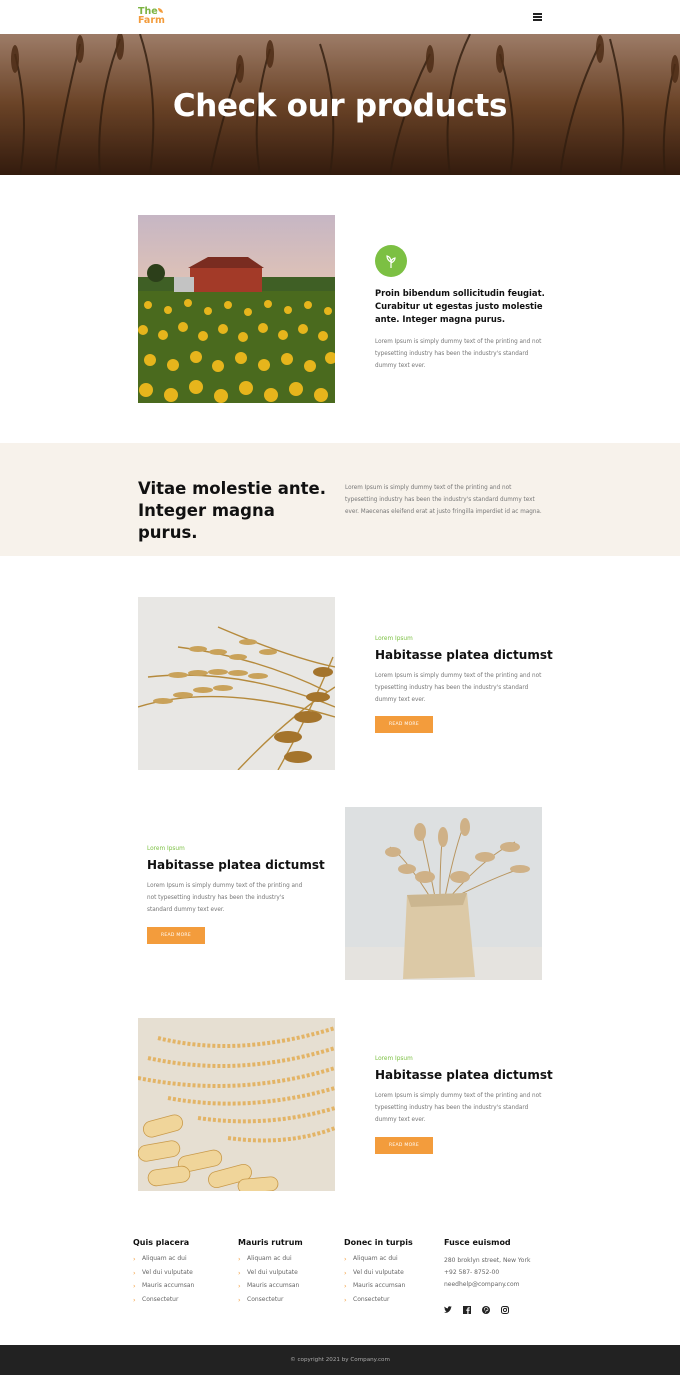  What do you see at coordinates (391, 261) in the screenshot?
I see `plant-sprout-icon` at bounding box center [391, 261].